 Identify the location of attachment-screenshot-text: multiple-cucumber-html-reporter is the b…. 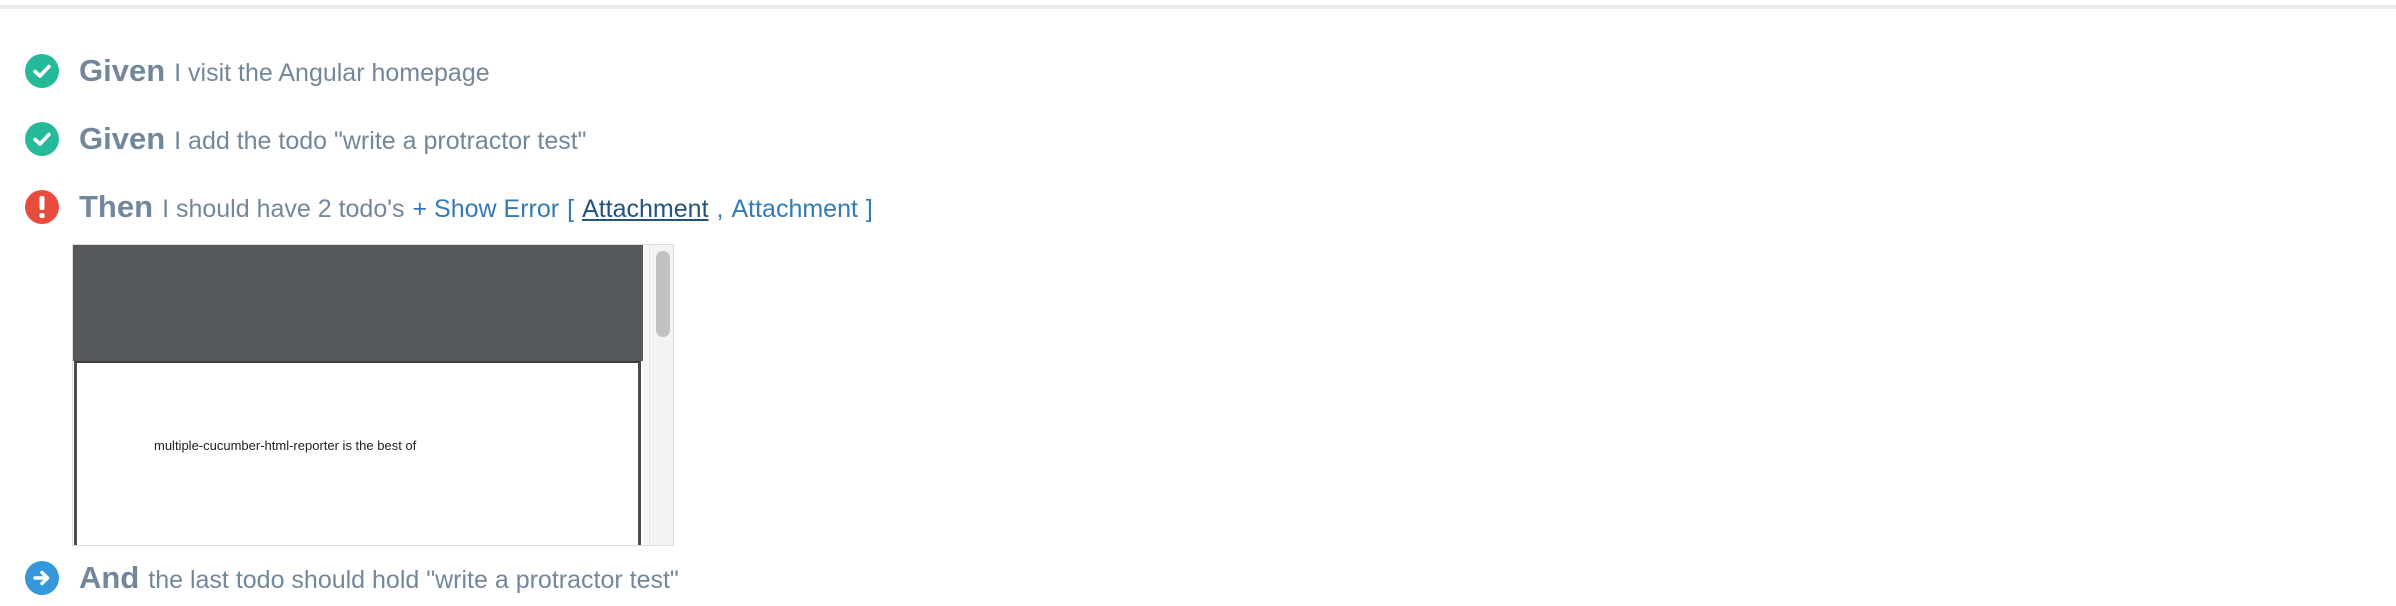
(285, 445).